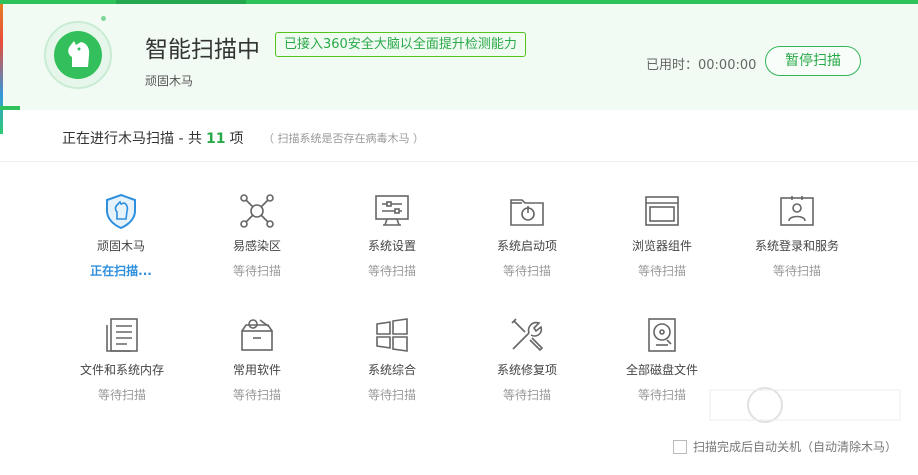 The image size is (918, 475). What do you see at coordinates (121, 370) in the screenshot?
I see `scan-item-label: 文件和系统内存` at bounding box center [121, 370].